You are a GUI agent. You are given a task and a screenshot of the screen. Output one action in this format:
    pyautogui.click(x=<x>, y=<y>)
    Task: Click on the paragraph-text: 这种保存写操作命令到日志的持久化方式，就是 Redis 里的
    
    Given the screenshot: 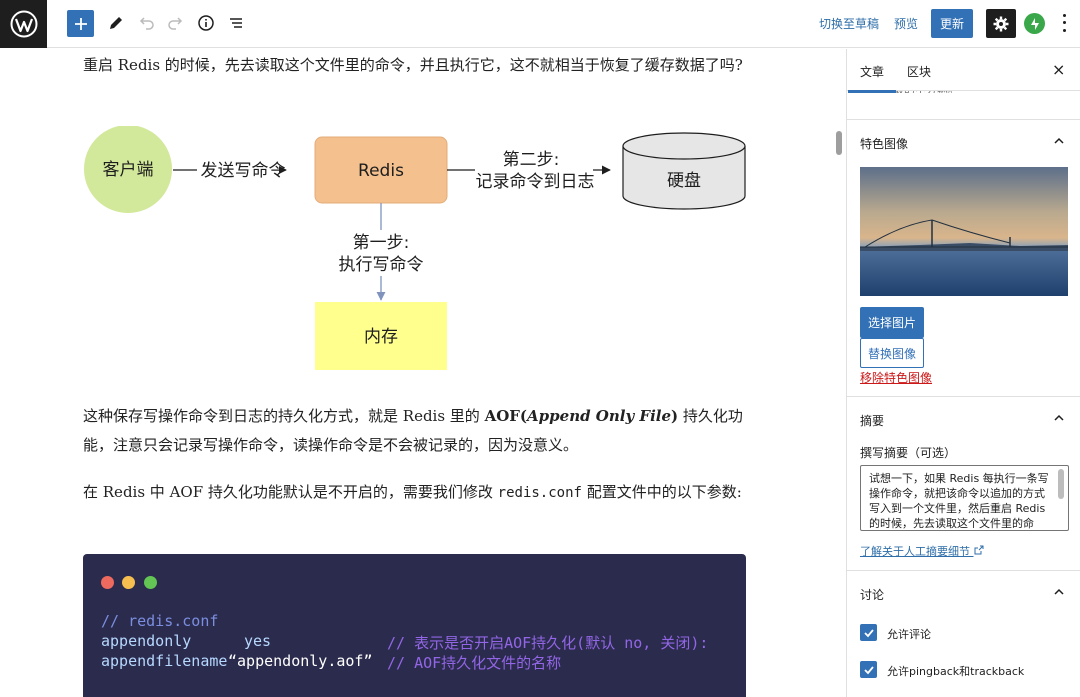 What is the action you would take?
    pyautogui.click(x=284, y=416)
    